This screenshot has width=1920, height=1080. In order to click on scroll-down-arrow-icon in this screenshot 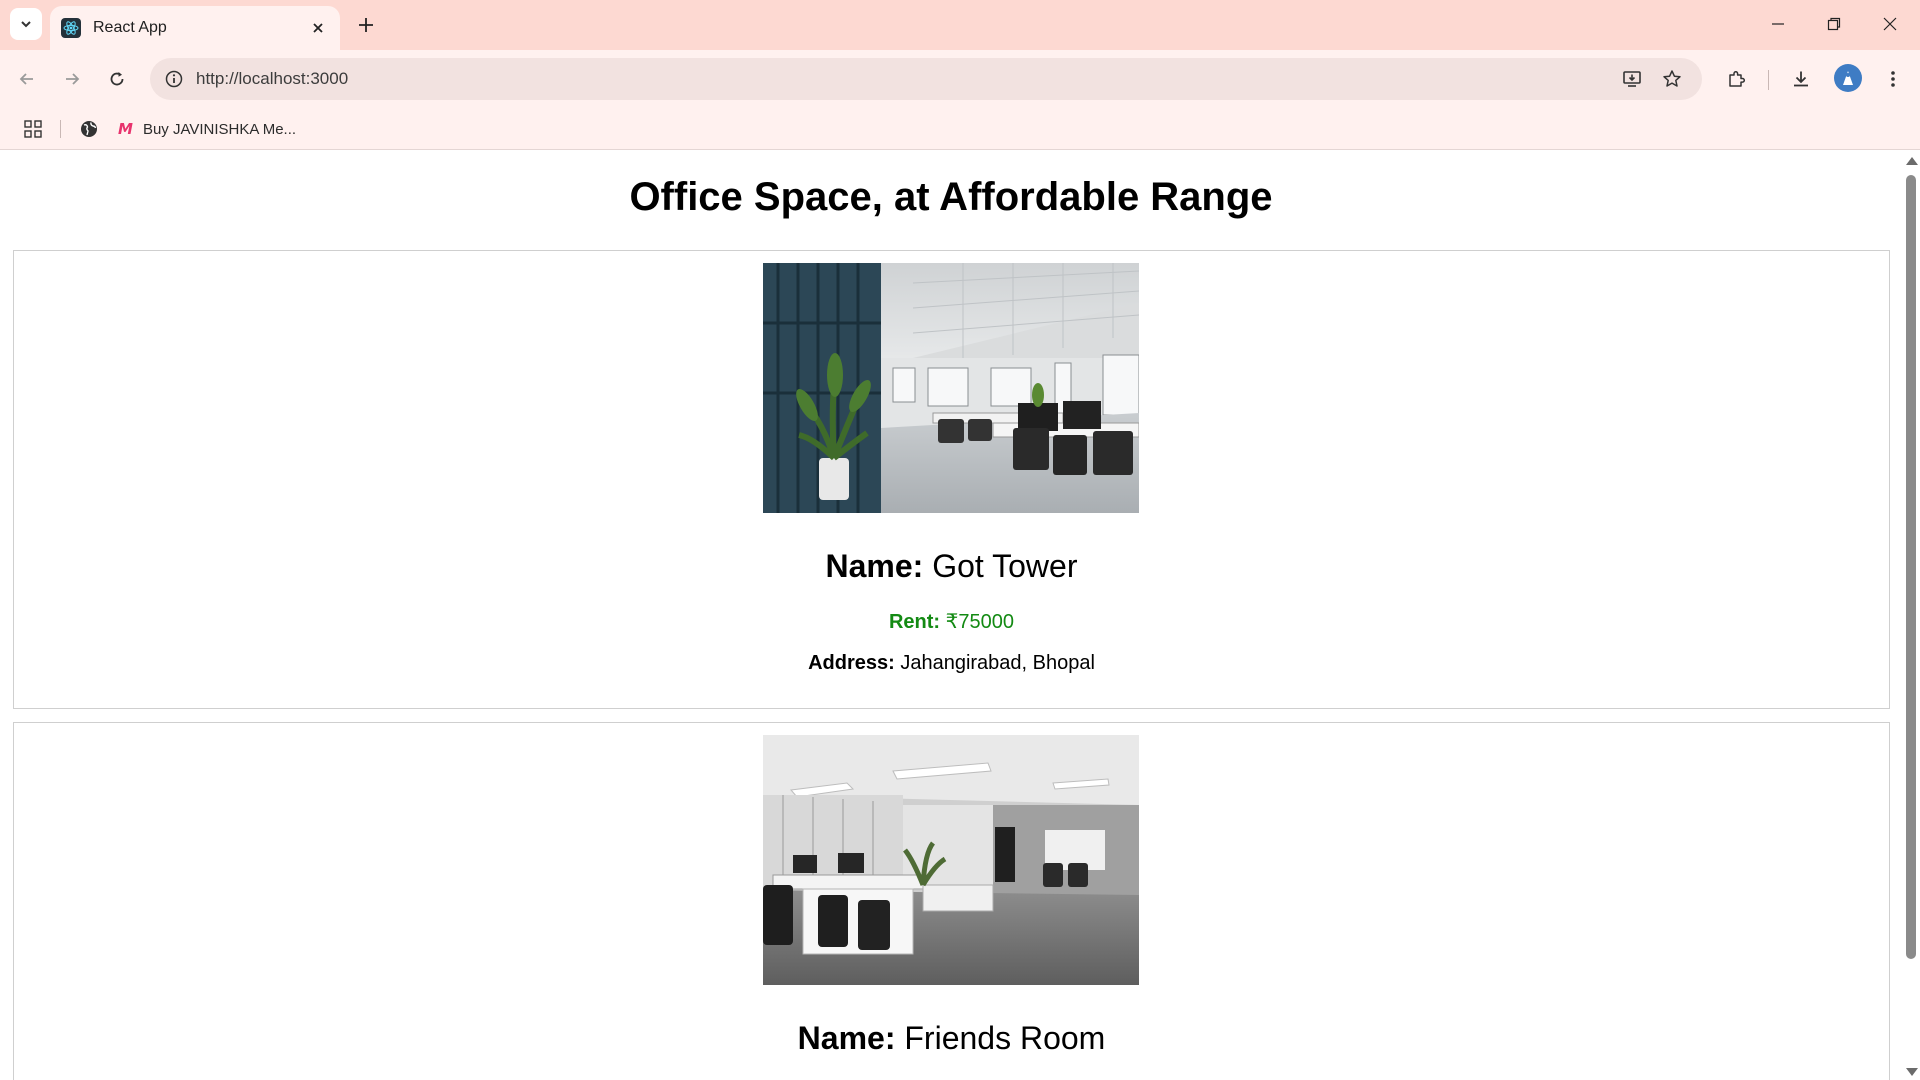, I will do `click(1912, 1072)`.